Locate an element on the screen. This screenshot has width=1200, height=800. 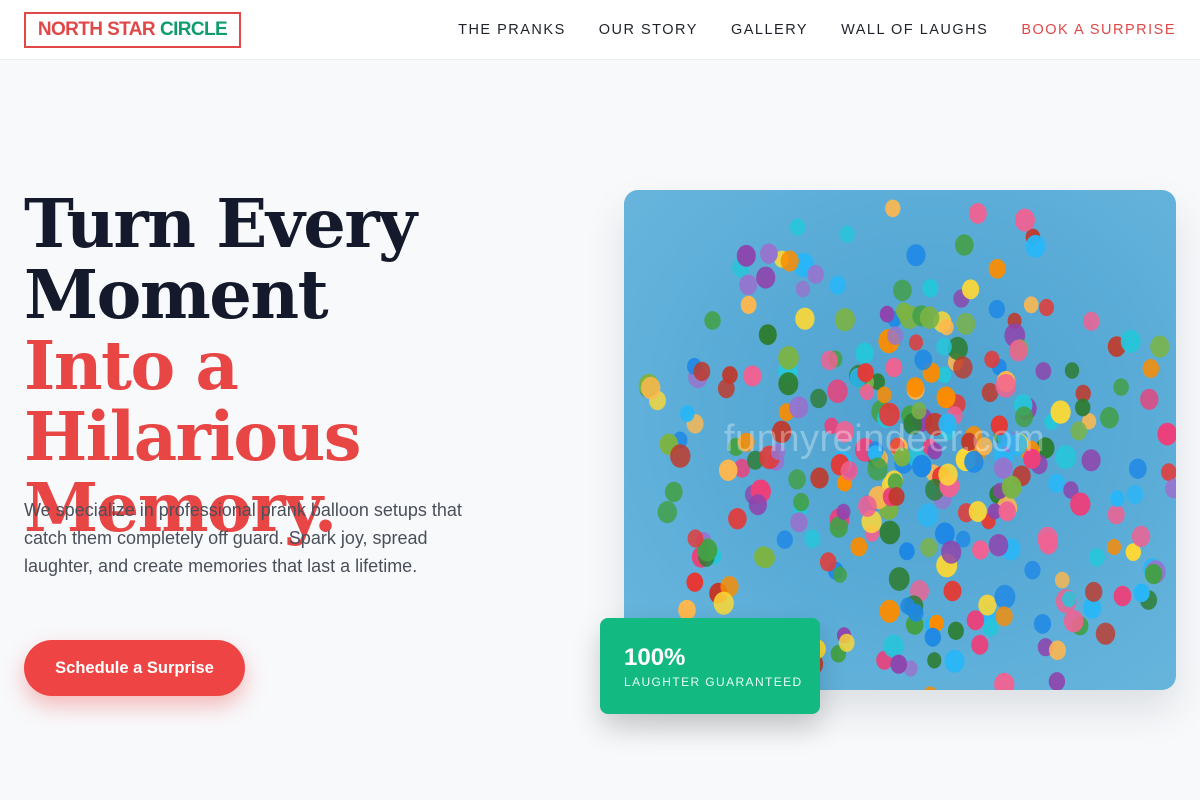
laughter-guarantee-badge: 100% LAUGHTER GUARANTEED is located at coordinates (710, 666).